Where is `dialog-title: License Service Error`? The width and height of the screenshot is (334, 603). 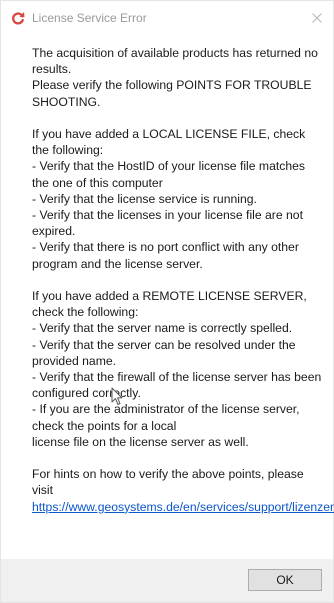
dialog-title: License Service Error is located at coordinates (89, 18).